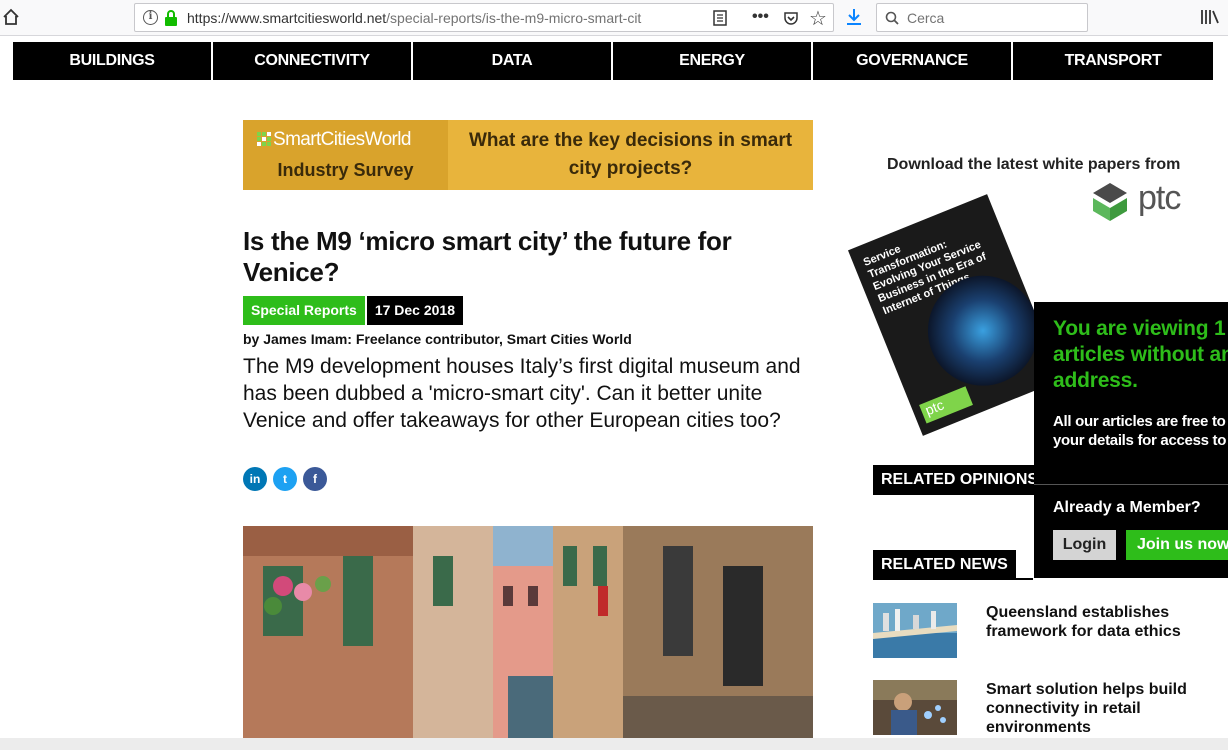 The width and height of the screenshot is (1228, 750). Describe the element at coordinates (342, 139) in the screenshot. I see `banner-logo-text: SmartCitiesWorld` at that location.